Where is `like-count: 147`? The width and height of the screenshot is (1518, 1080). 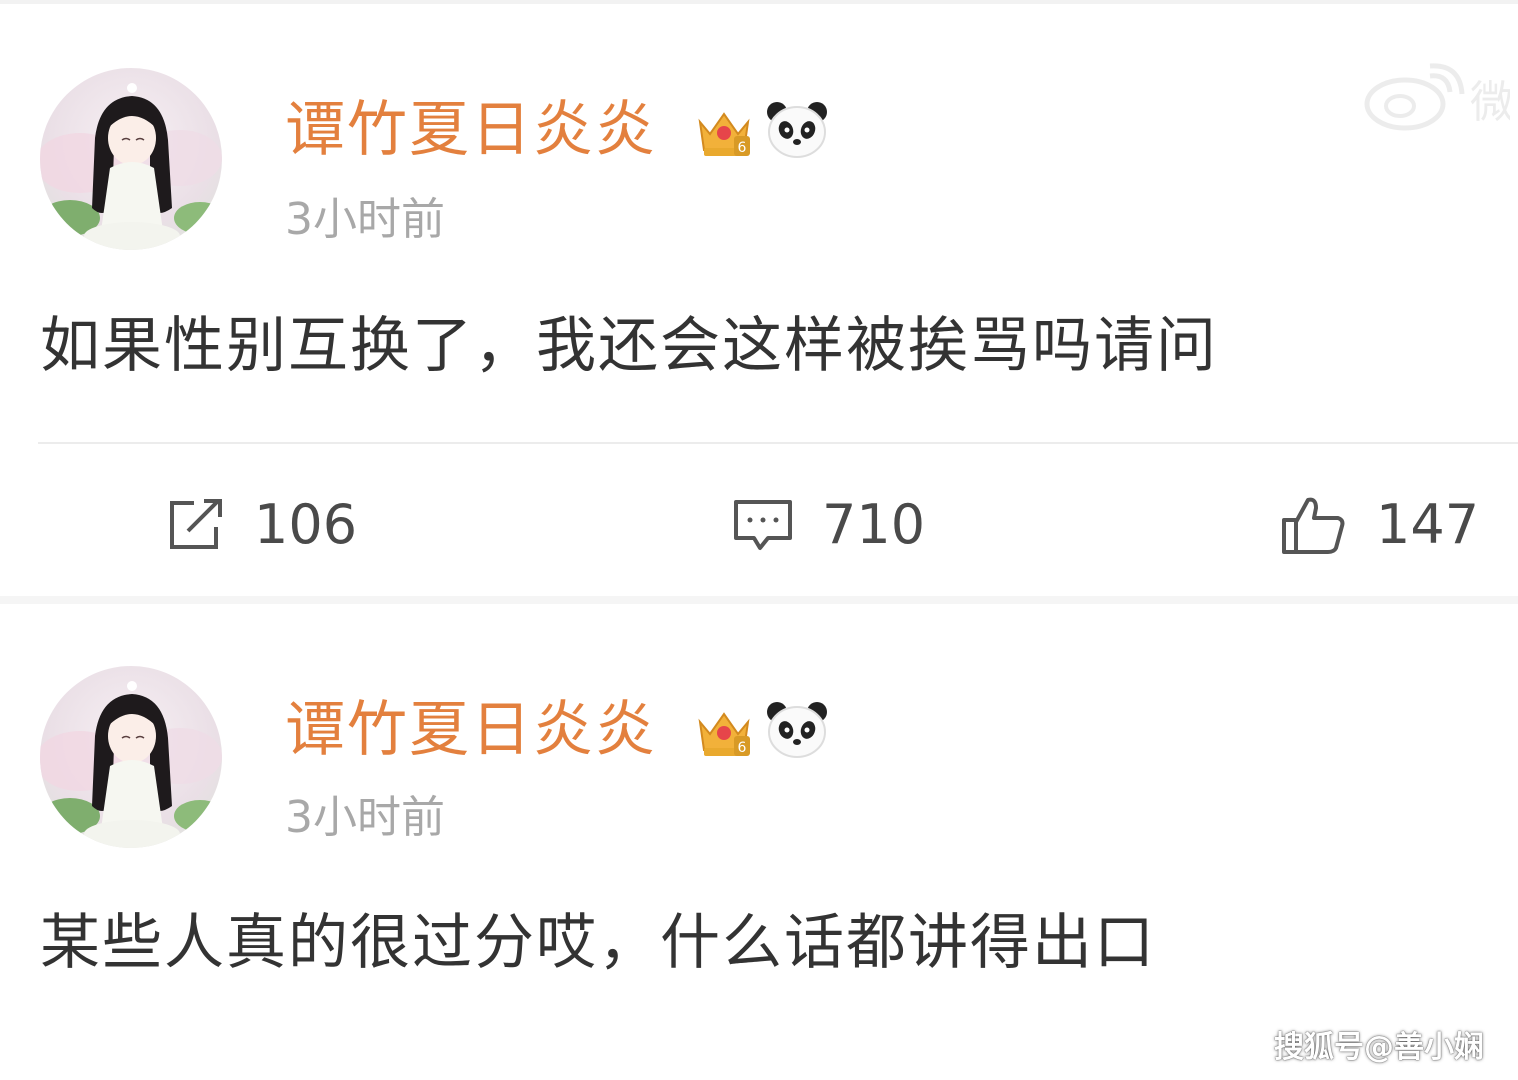 like-count: 147 is located at coordinates (1428, 524).